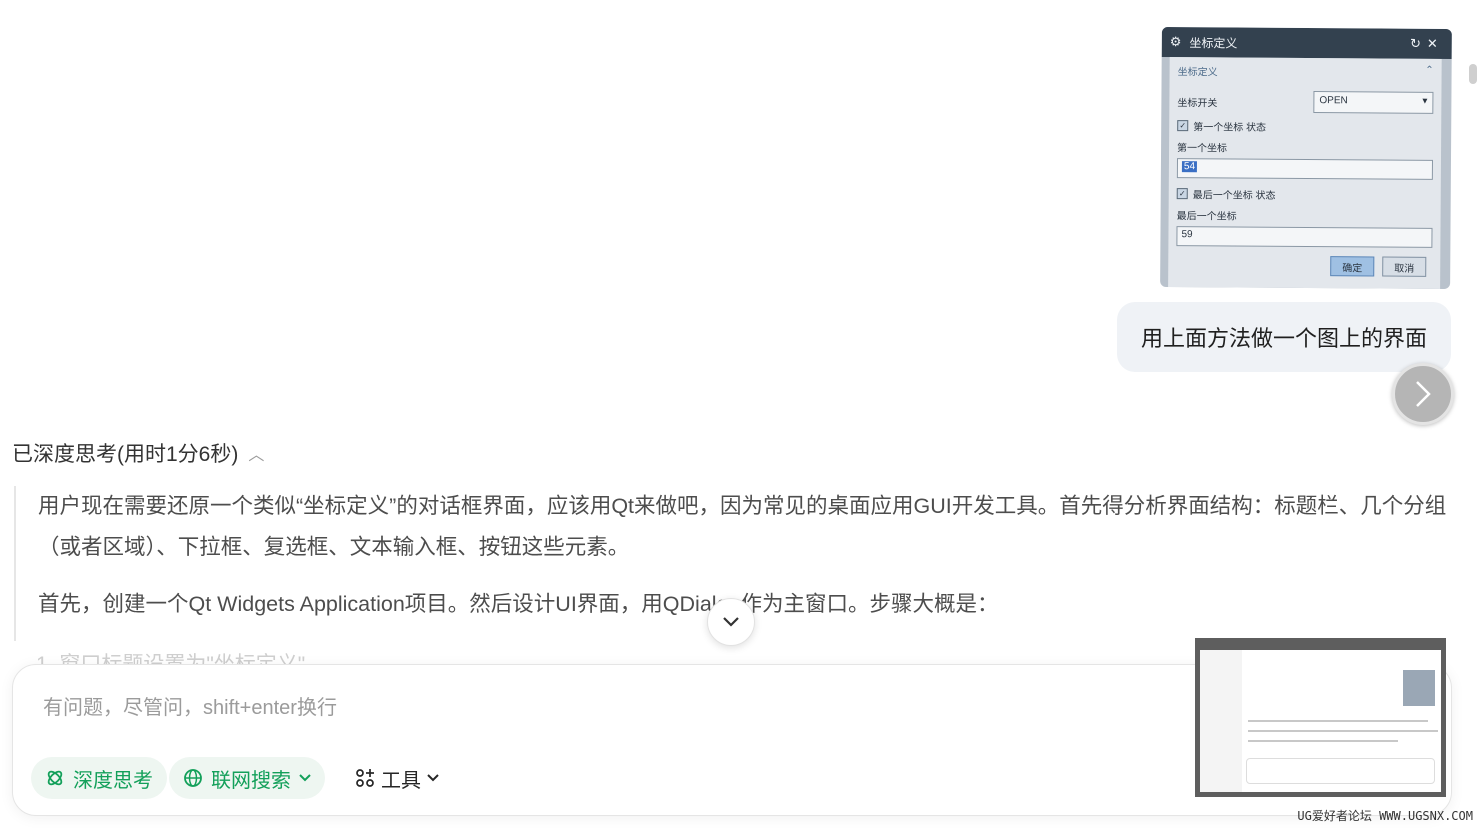 This screenshot has height=828, width=1479. I want to click on chat-input, so click(593, 708).